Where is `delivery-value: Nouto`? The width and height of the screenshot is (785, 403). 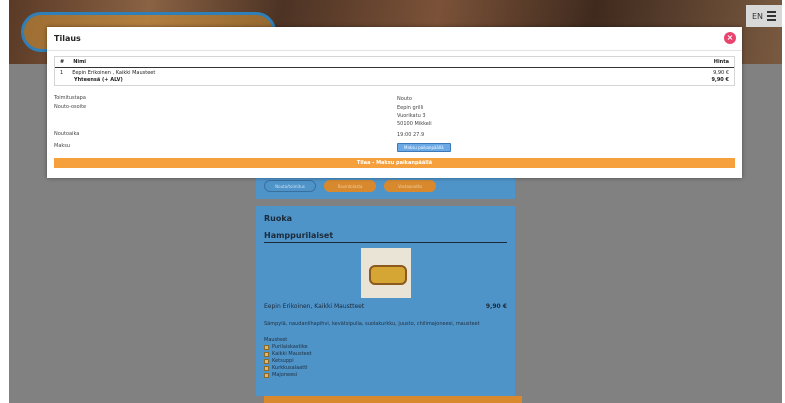
delivery-value: Nouto is located at coordinates (404, 99).